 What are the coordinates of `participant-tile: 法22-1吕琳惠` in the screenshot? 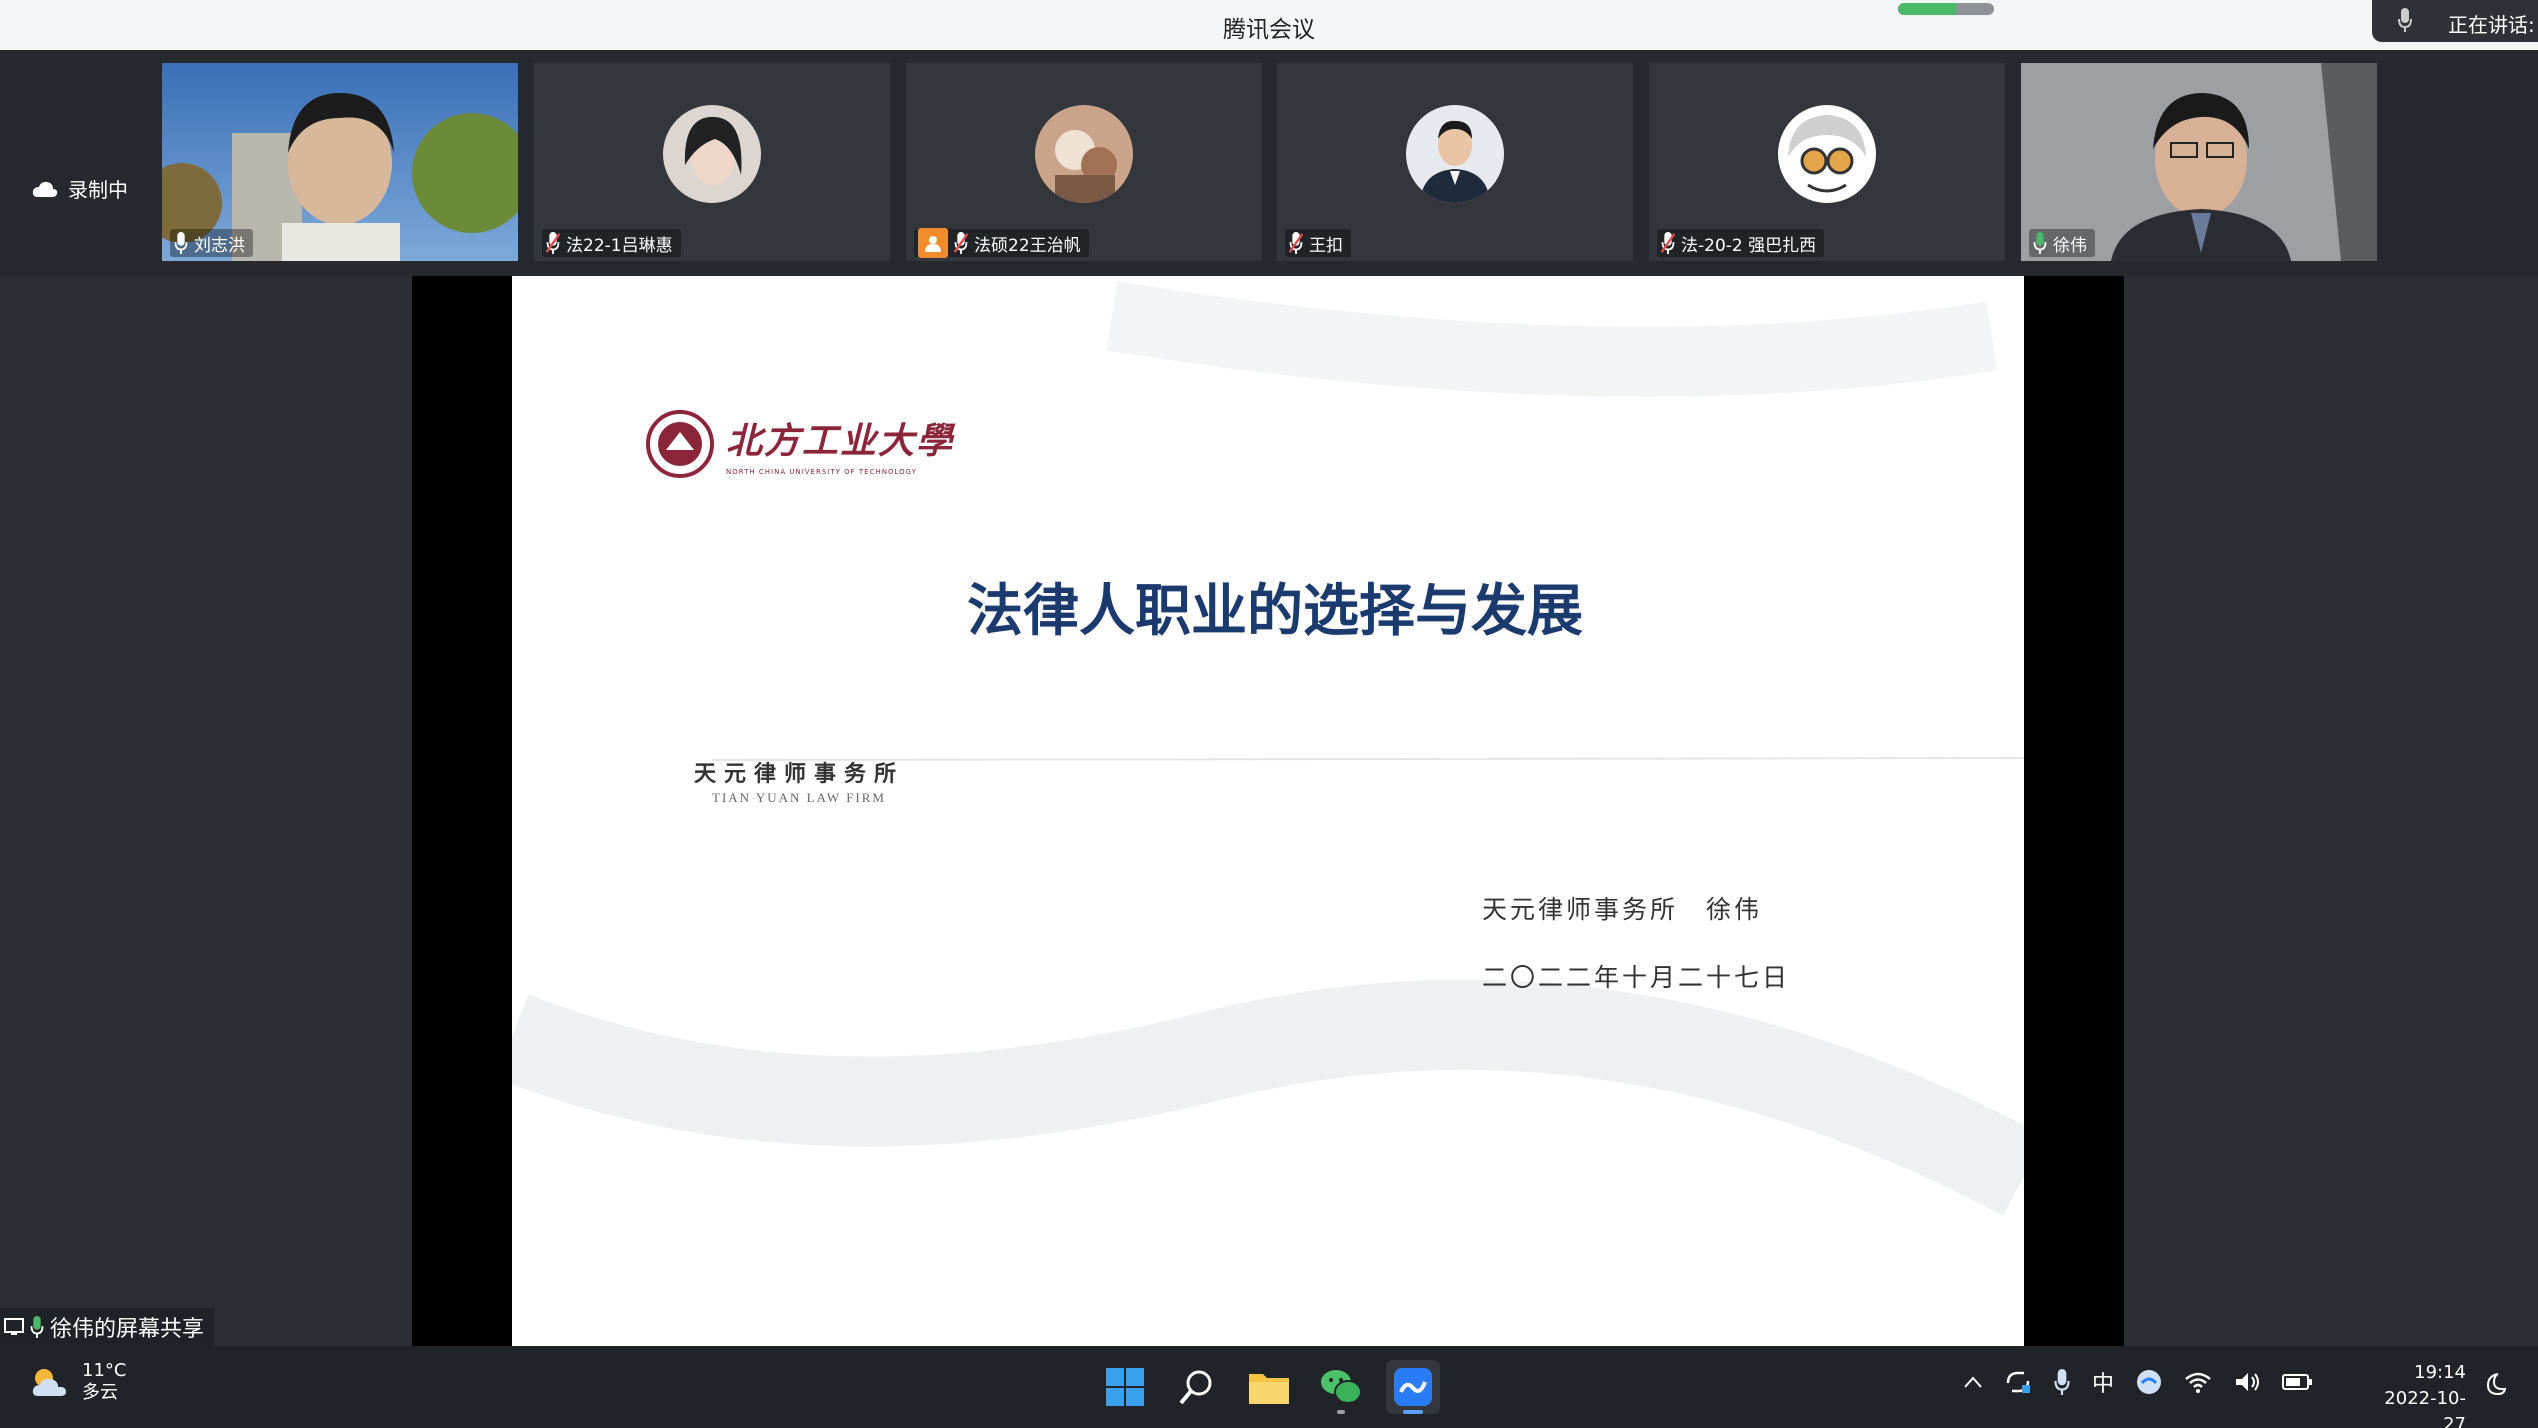 It's located at (712, 162).